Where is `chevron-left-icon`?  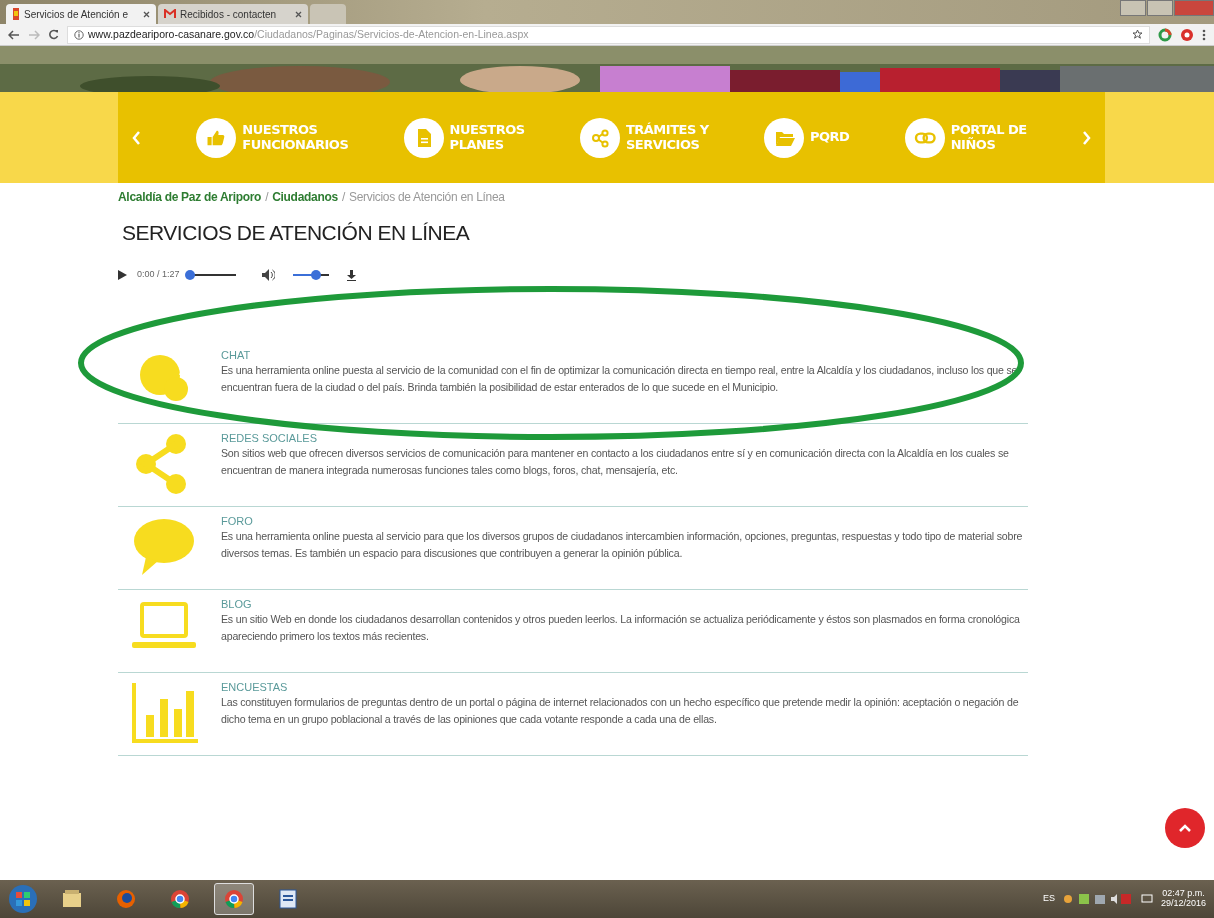 chevron-left-icon is located at coordinates (136, 137).